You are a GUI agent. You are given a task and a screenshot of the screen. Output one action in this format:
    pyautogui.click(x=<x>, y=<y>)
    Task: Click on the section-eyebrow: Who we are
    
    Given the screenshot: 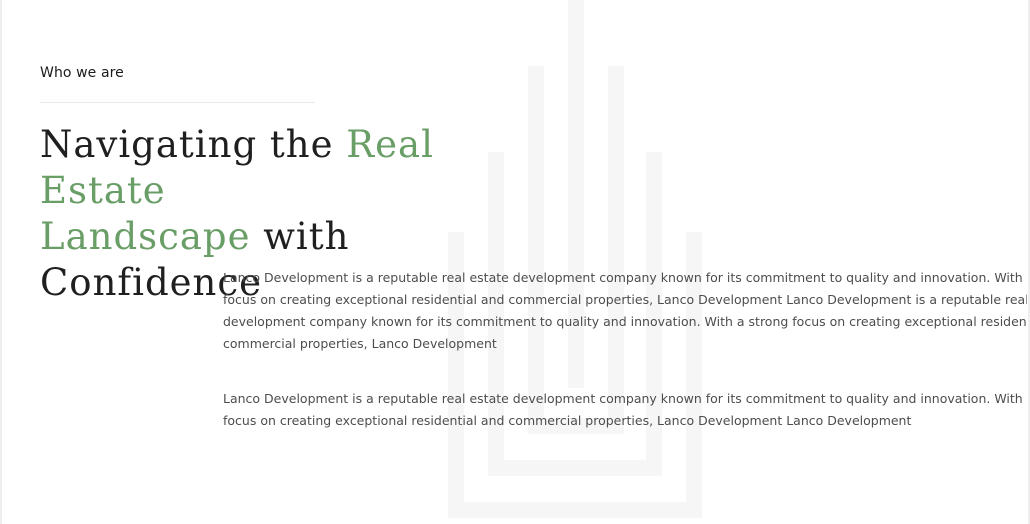 What is the action you would take?
    pyautogui.click(x=82, y=73)
    